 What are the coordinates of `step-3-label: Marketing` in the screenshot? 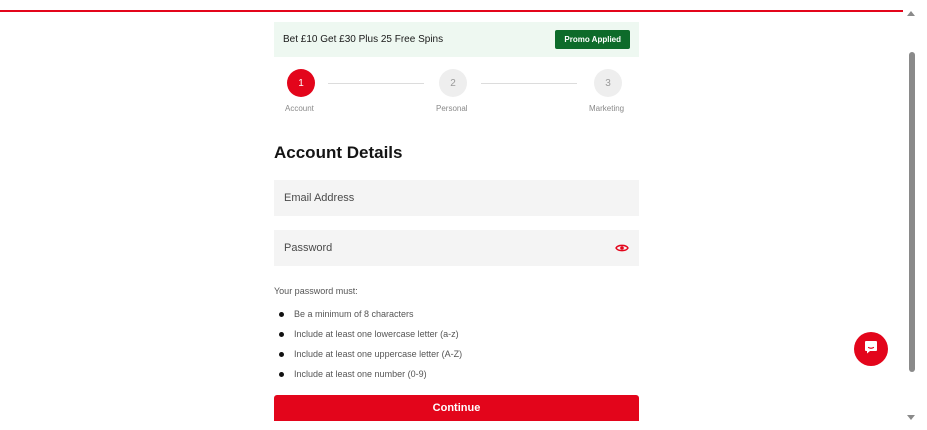 It's located at (607, 108).